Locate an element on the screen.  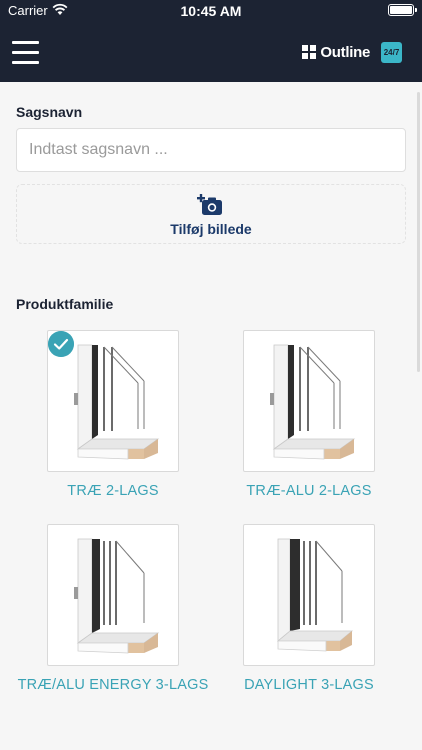
product-name: DAYLIGHT 3-LAGS is located at coordinates (309, 685).